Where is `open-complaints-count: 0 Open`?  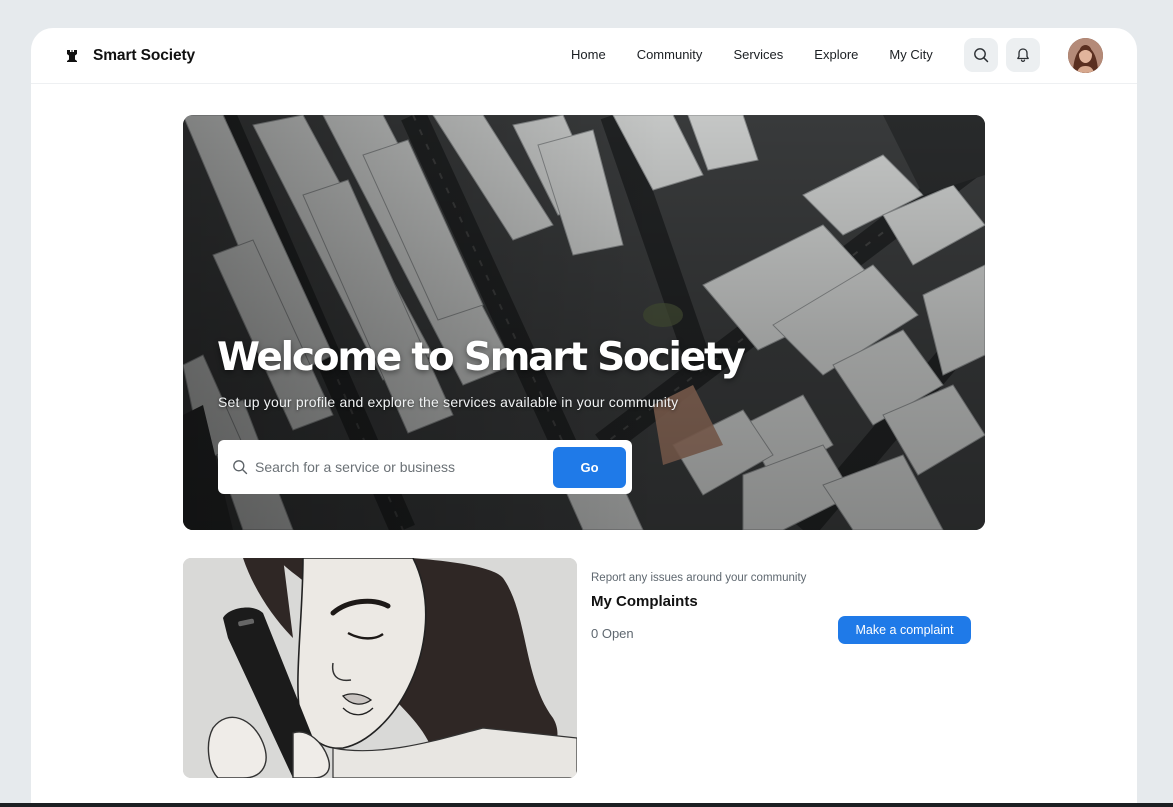 open-complaints-count: 0 Open is located at coordinates (612, 633).